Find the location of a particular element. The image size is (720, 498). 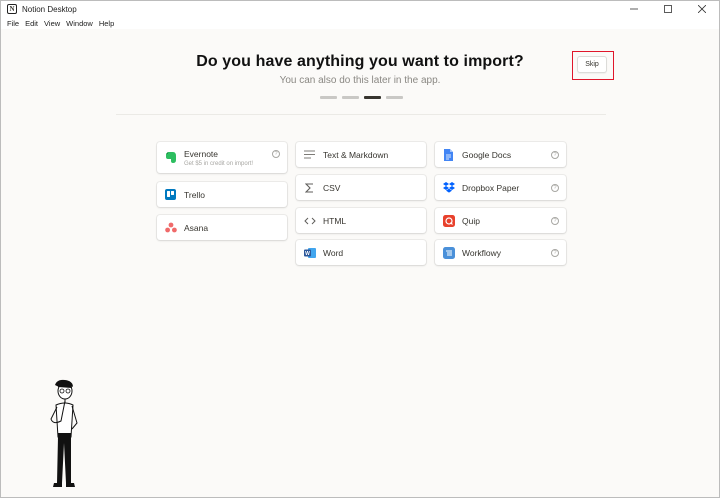

import-trello-card: Trello is located at coordinates (222, 194).